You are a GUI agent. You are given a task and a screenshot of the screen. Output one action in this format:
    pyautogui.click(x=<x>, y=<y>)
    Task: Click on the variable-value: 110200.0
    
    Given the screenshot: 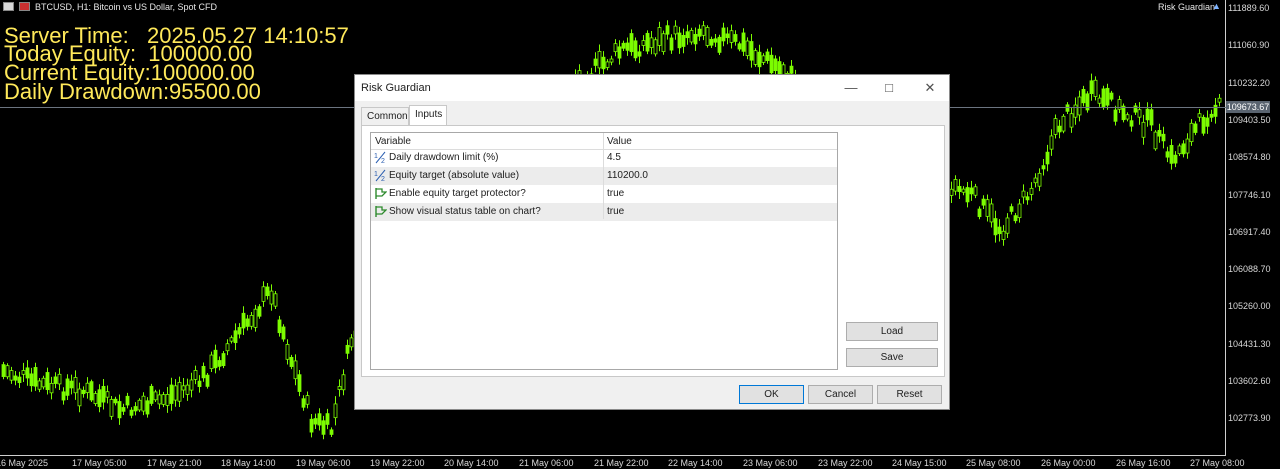 What is the action you would take?
    pyautogui.click(x=627, y=175)
    